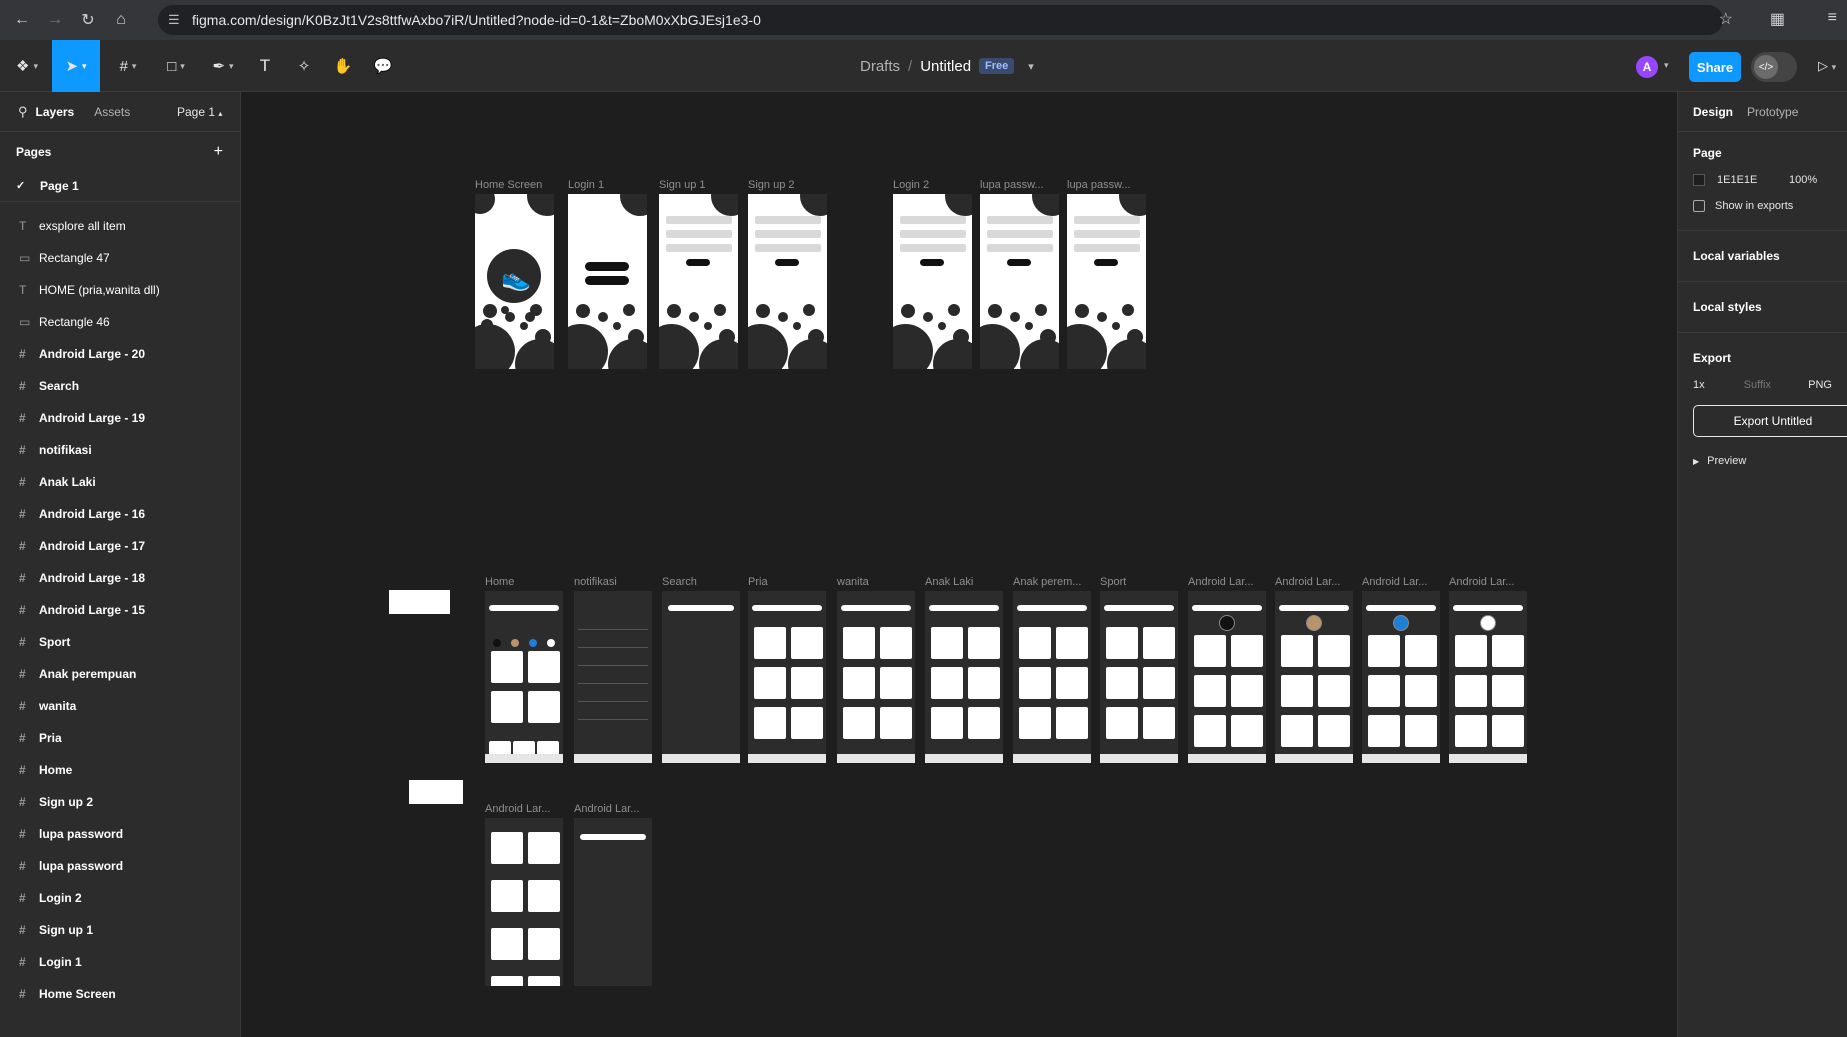 This screenshot has height=1037, width=1847. Describe the element at coordinates (853, 582) in the screenshot. I see `frame-label: wanita` at that location.